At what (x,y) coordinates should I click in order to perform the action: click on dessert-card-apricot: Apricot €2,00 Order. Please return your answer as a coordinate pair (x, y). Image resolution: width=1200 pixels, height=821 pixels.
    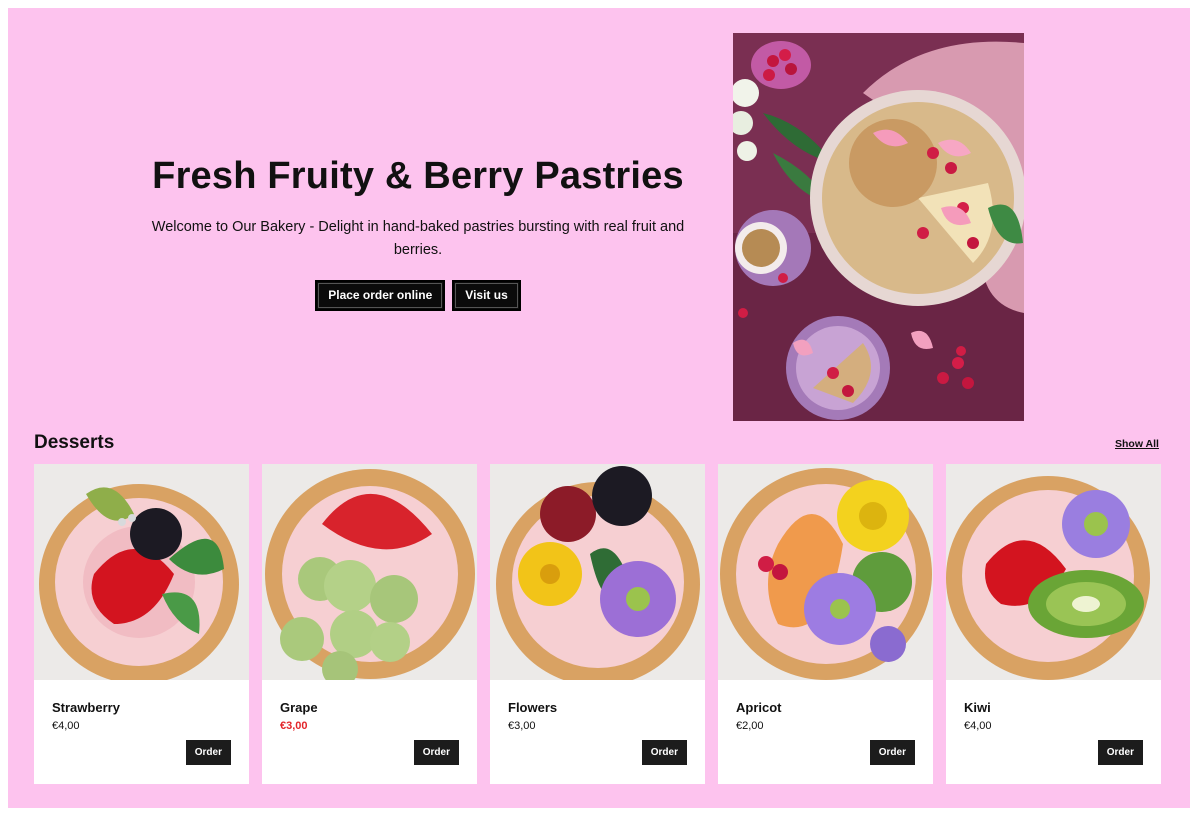
    Looking at the image, I should click on (825, 624).